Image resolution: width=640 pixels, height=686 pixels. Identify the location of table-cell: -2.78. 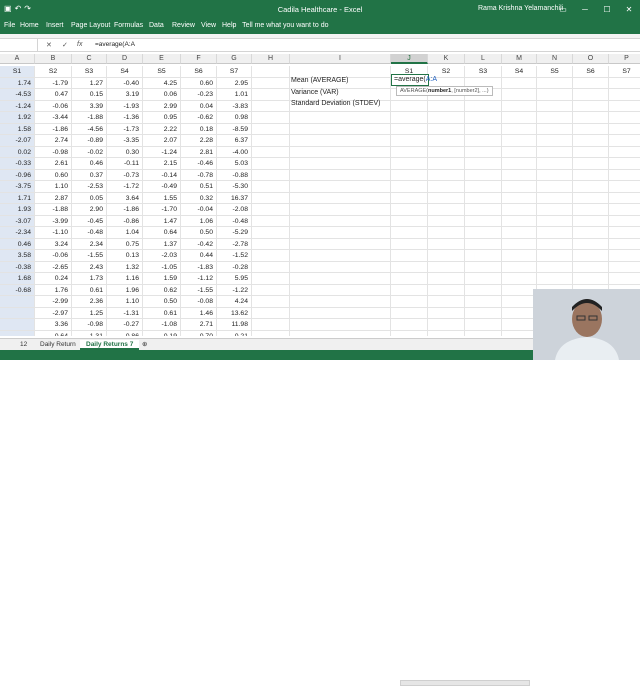
(234, 244).